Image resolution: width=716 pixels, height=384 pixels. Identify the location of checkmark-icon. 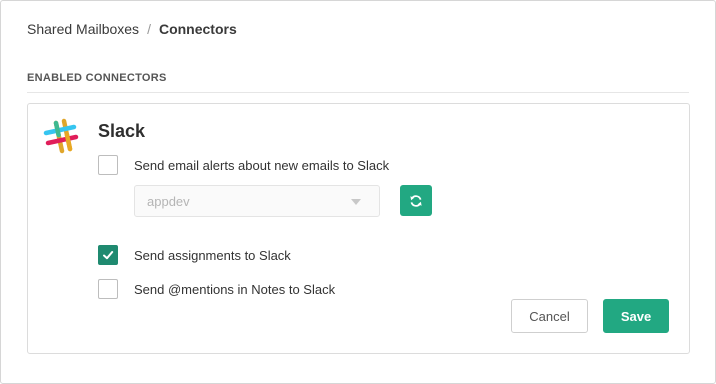
(108, 255).